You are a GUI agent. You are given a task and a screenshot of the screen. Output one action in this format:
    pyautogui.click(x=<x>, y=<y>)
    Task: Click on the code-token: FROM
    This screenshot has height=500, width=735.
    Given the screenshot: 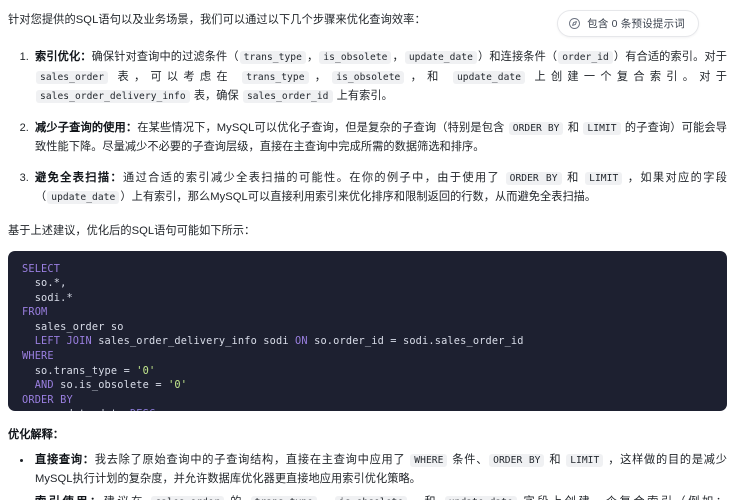 What is the action you would take?
    pyautogui.click(x=35, y=312)
    